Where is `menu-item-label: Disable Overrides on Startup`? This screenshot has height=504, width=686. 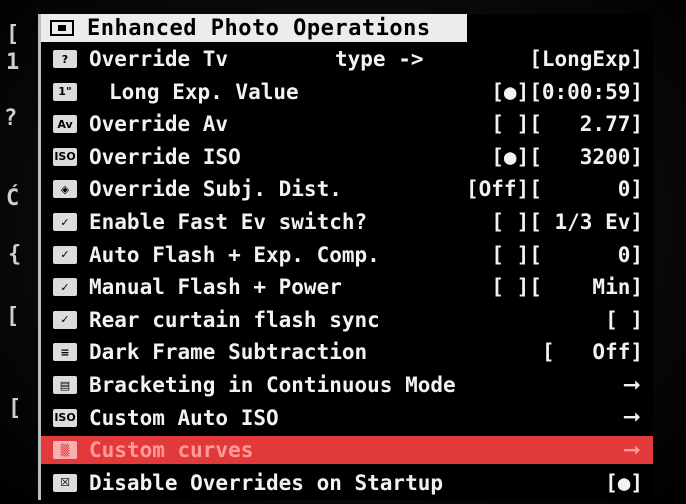
menu-item-label: Disable Overrides on Startup is located at coordinates (266, 482).